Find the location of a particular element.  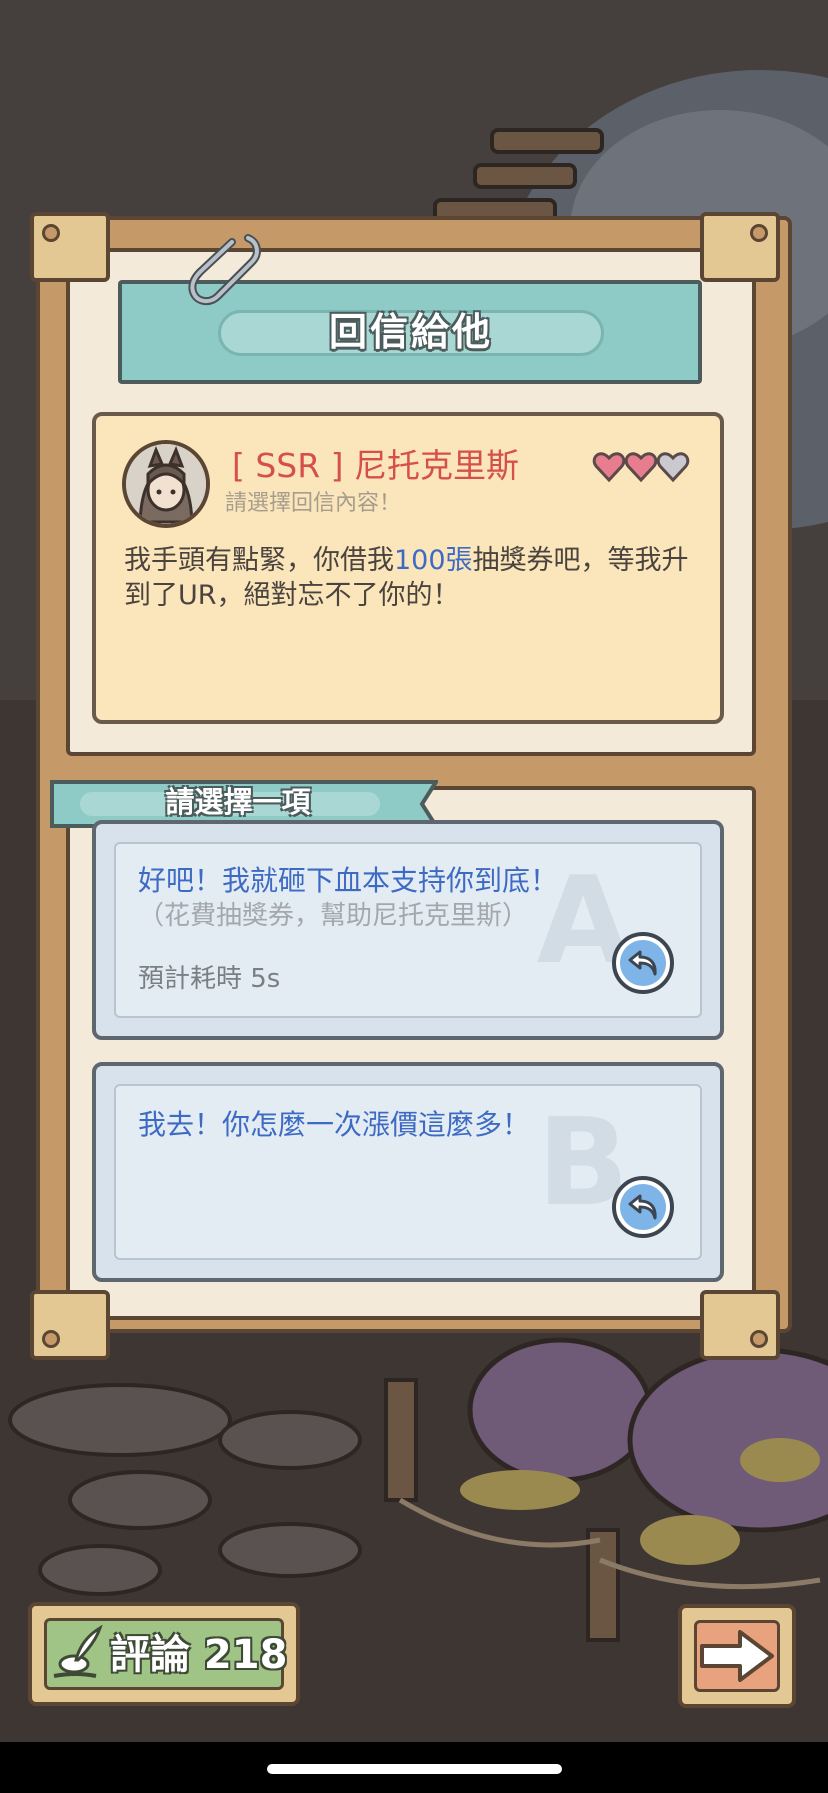

affection-hearts is located at coordinates (641, 467).